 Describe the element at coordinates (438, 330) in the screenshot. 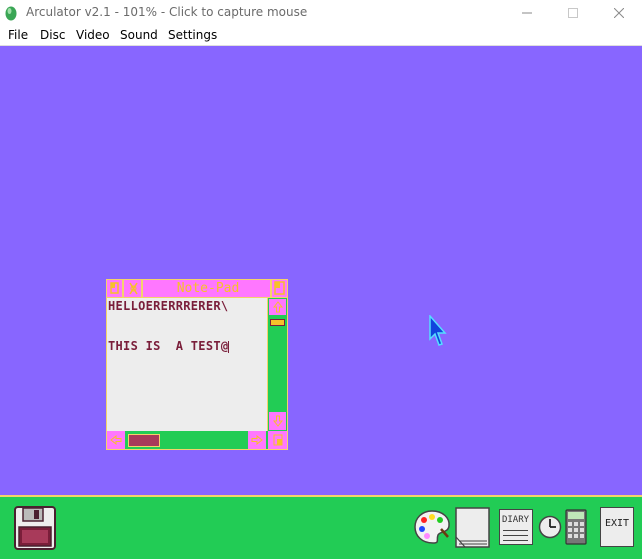

I see `mouse-pointer-icon` at that location.